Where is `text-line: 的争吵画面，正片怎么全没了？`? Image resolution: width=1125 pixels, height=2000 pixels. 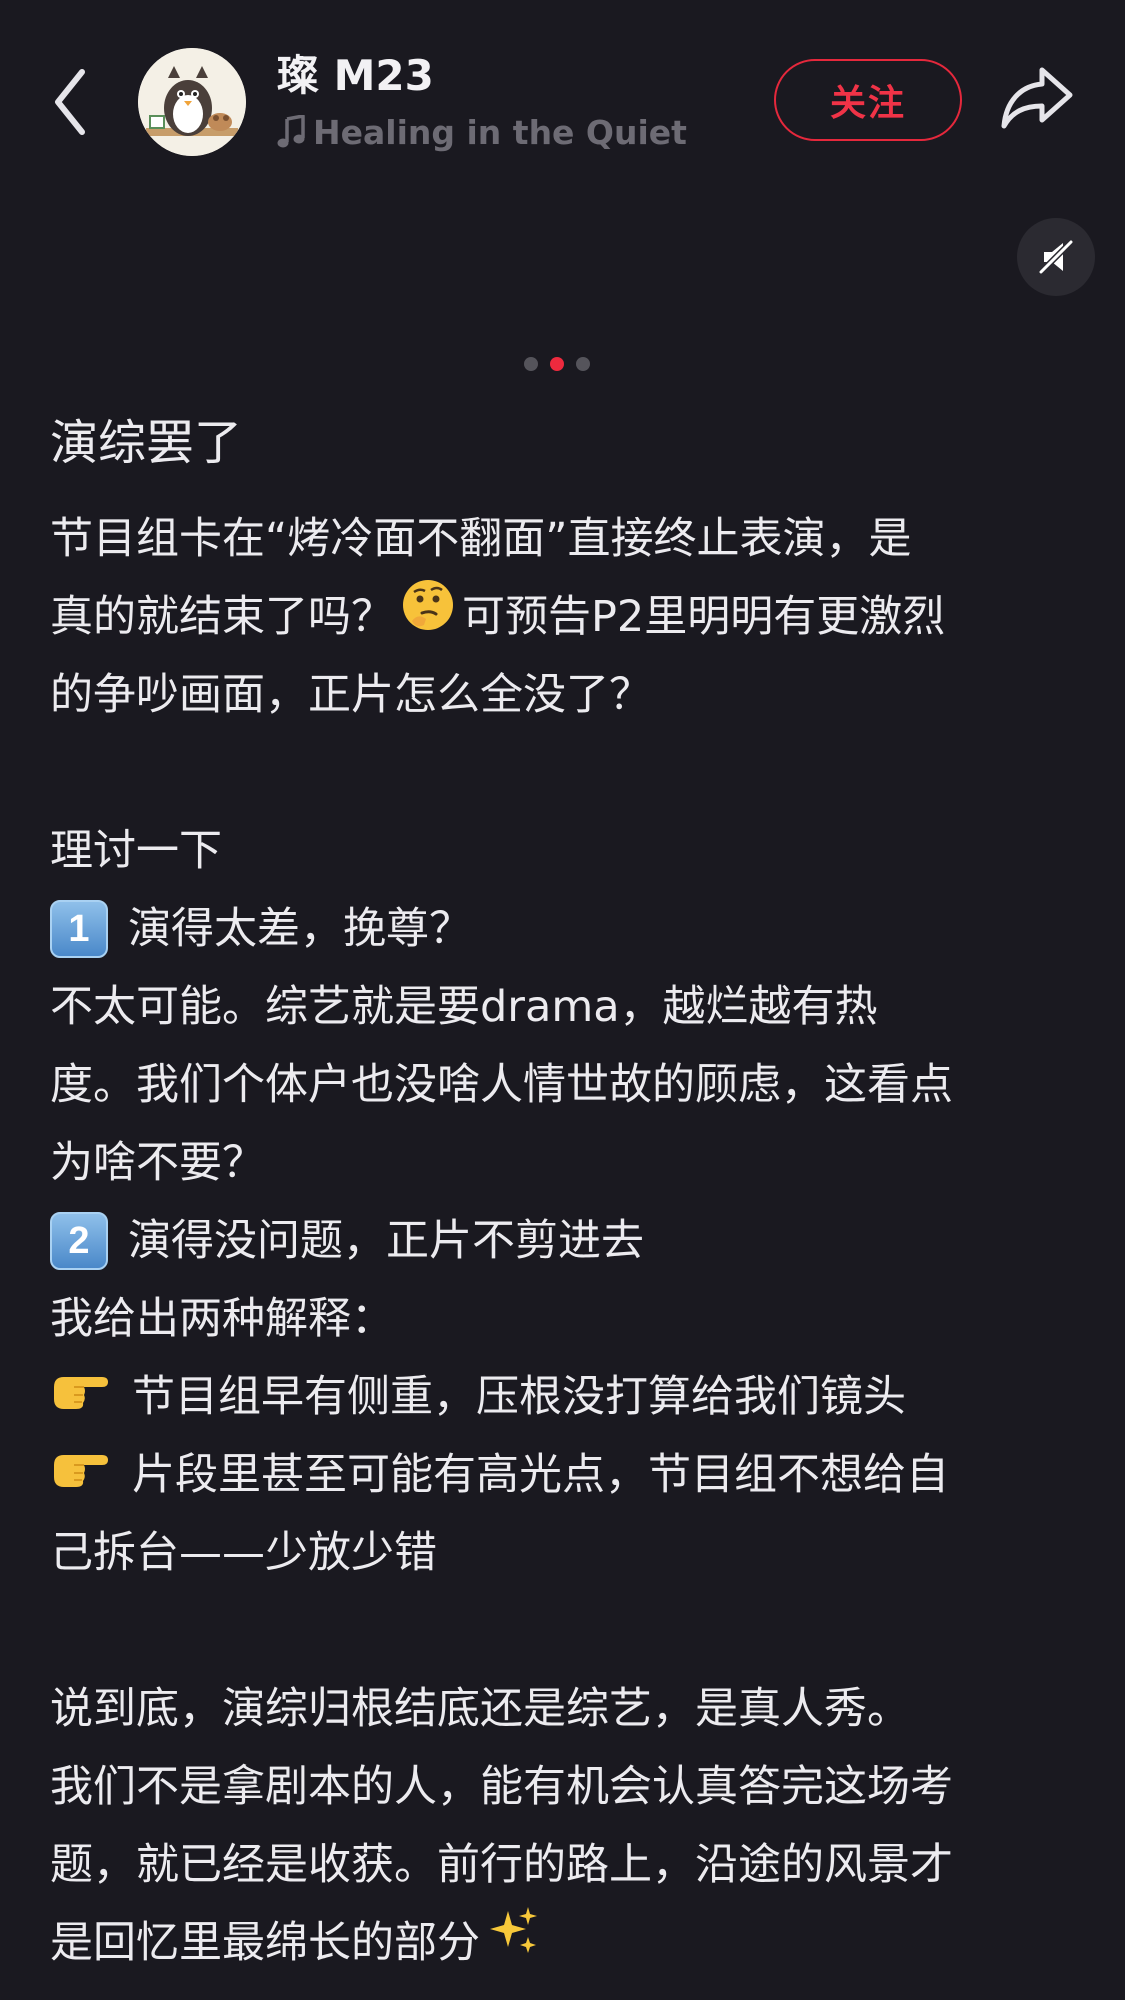 text-line: 的争吵画面，正片怎么全没了？ is located at coordinates (351, 695).